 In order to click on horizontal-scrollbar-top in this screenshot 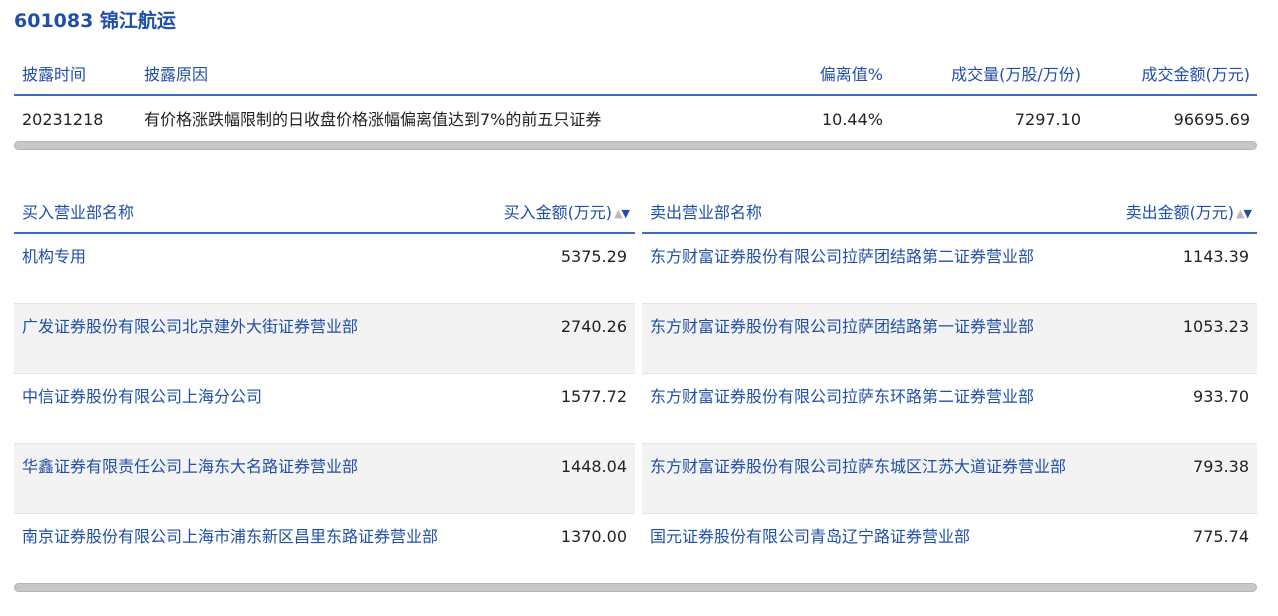, I will do `click(635, 145)`.